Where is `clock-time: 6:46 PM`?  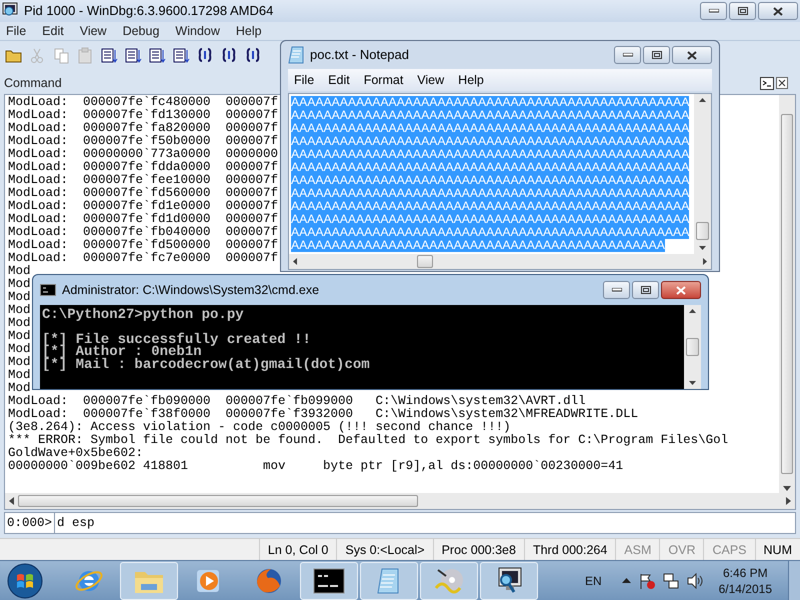
clock-time: 6:46 PM is located at coordinates (745, 572).